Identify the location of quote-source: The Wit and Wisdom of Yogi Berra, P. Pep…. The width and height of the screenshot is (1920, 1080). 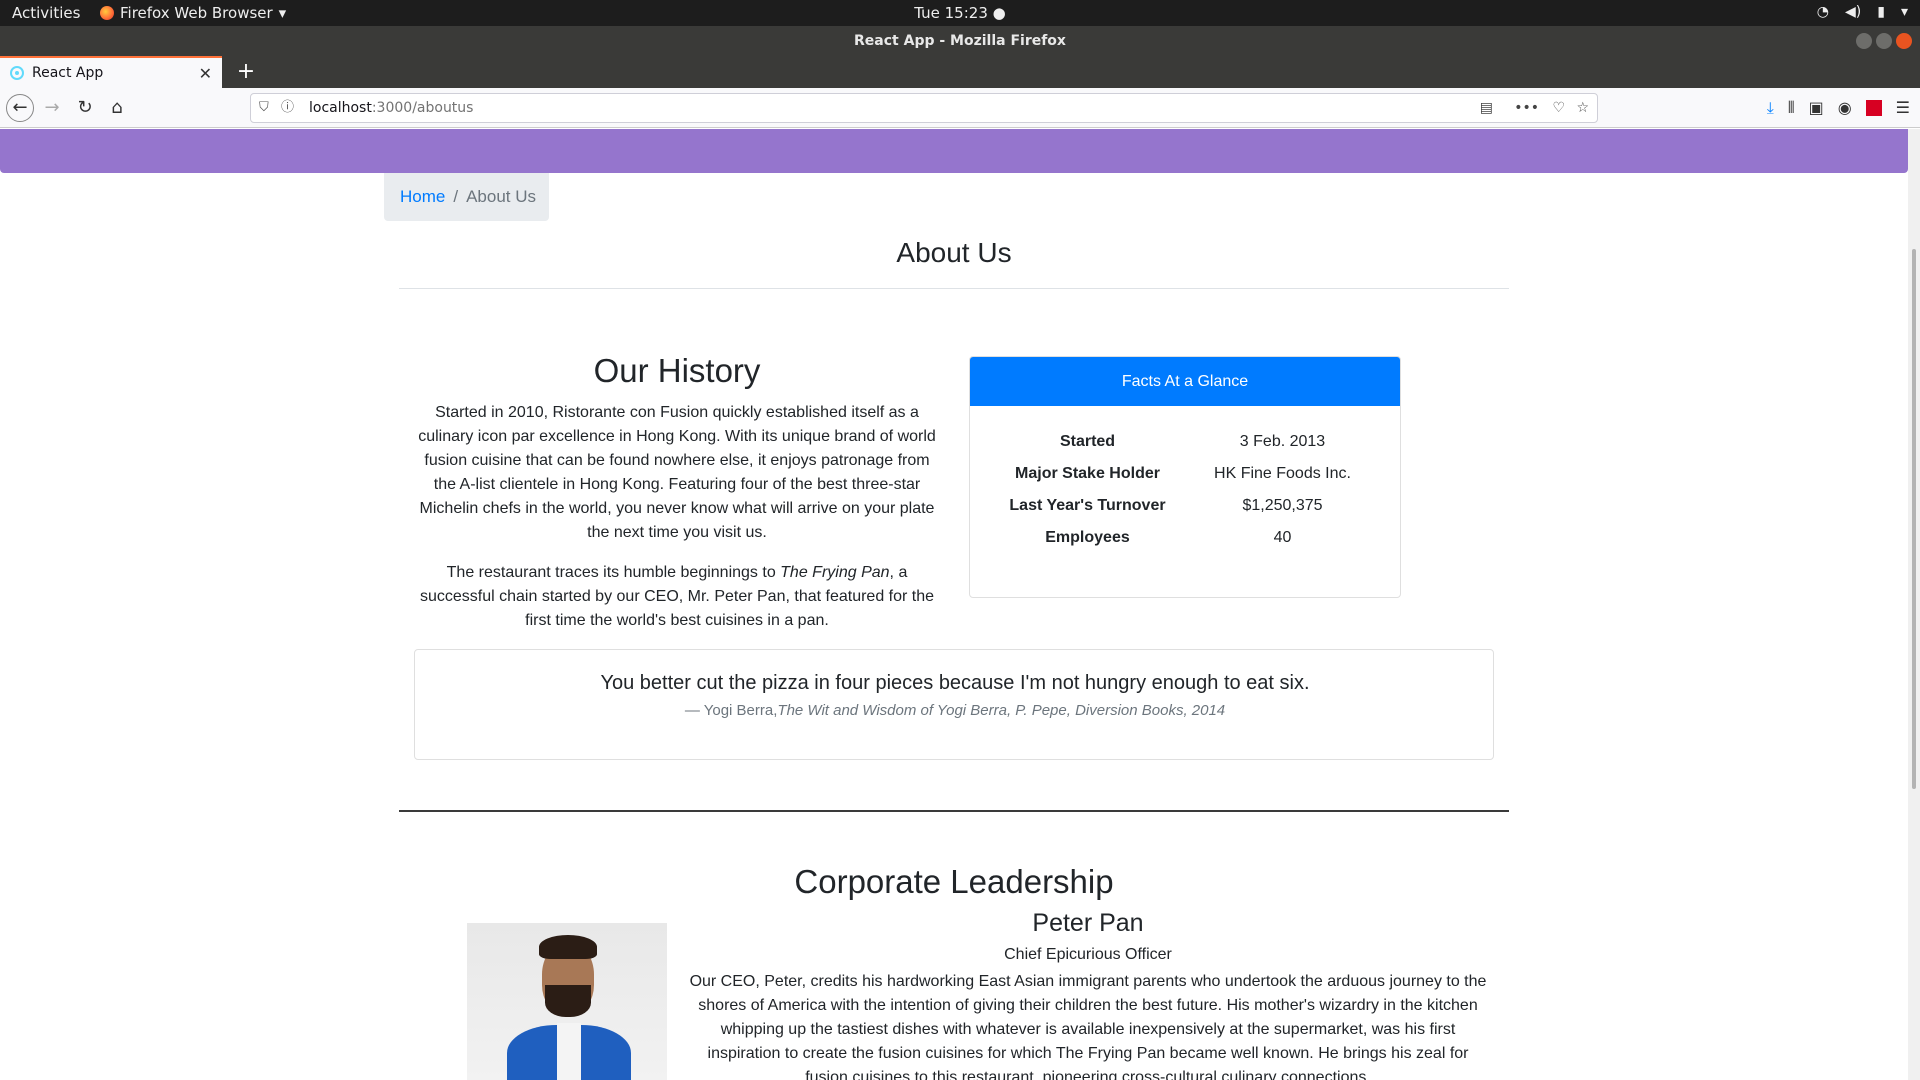
(1001, 710).